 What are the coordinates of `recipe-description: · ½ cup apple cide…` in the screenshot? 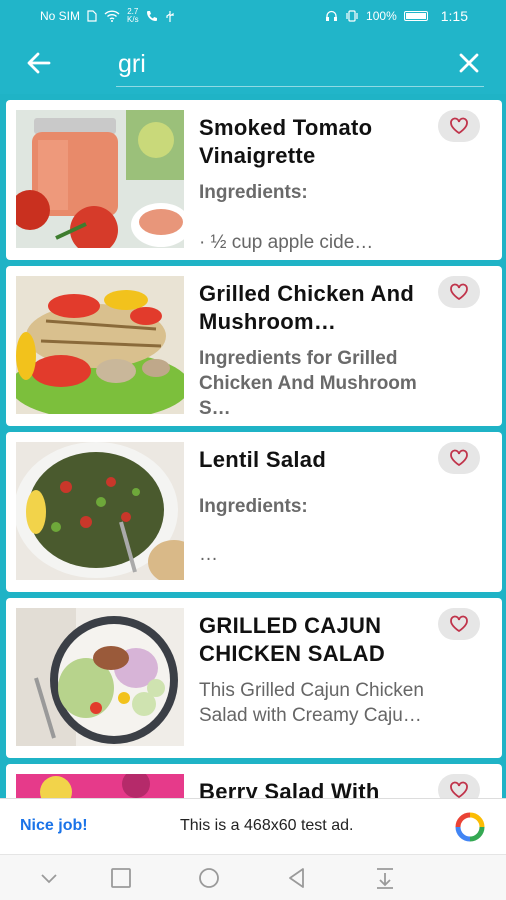 It's located at (286, 242).